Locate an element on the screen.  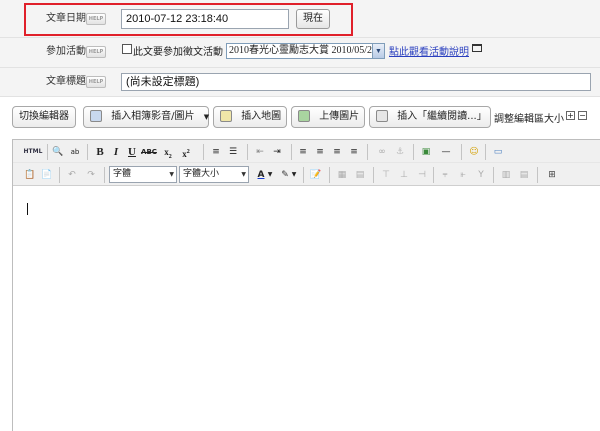
insert-map-button: 插入地圖 is located at coordinates (250, 117).